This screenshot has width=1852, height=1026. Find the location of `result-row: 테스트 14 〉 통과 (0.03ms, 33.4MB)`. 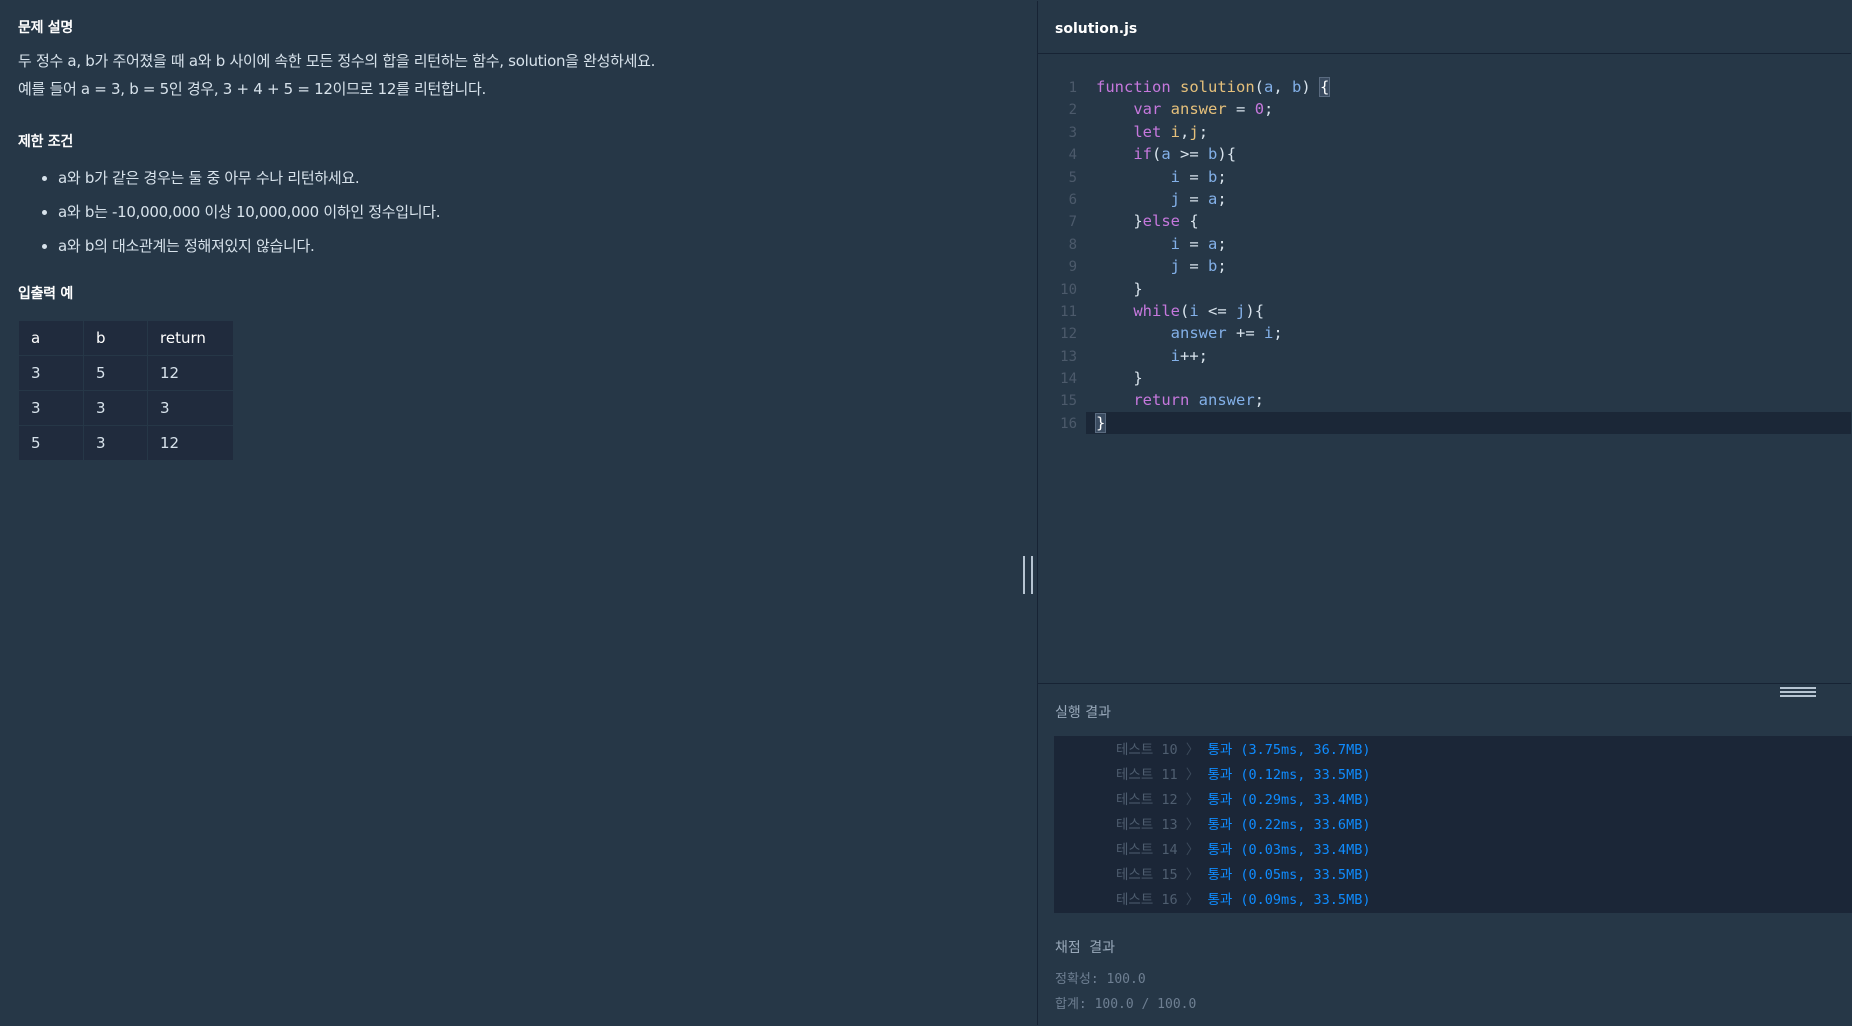

result-row: 테스트 14 〉 통과 (0.03ms, 33.4MB) is located at coordinates (1243, 850).